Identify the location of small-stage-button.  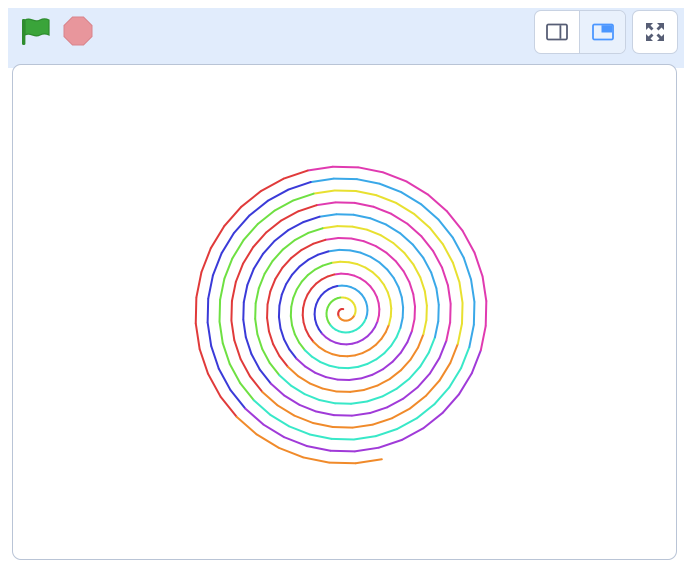
(557, 32).